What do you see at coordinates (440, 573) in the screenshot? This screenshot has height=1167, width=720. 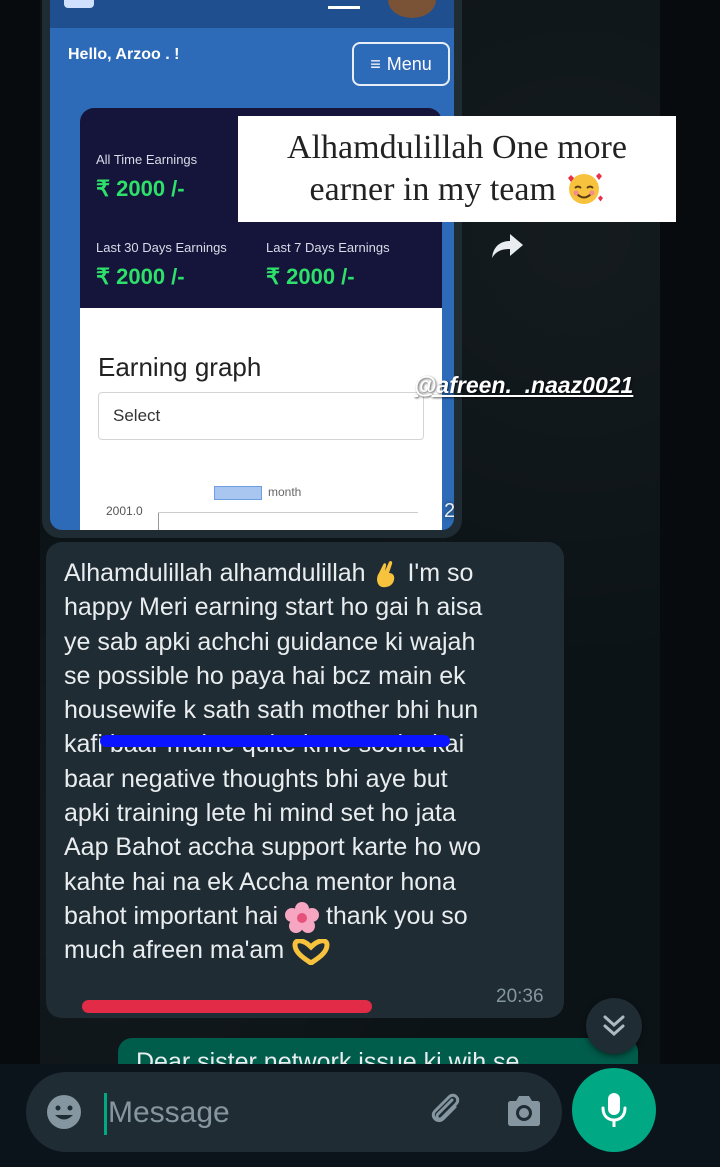 I see `message-line-text: I'm so` at bounding box center [440, 573].